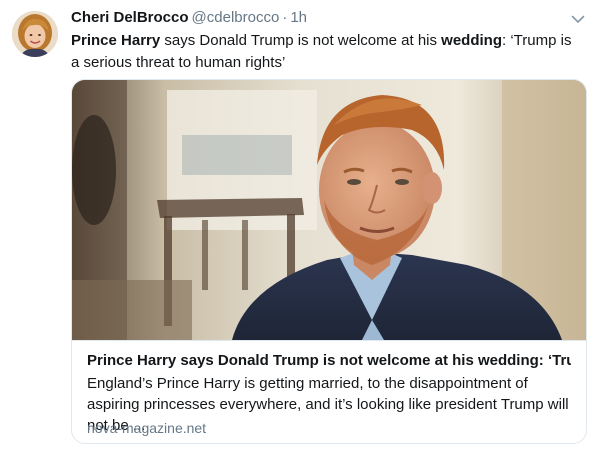 Image resolution: width=600 pixels, height=449 pixels. Describe the element at coordinates (301, 40) in the screenshot. I see `tweet-text-segment: says Donald Trump is not welcome at his` at that location.